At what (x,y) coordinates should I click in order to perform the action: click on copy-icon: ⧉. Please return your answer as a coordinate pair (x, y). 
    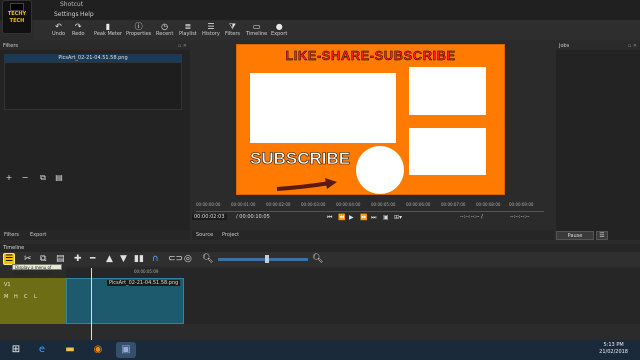
    Looking at the image, I should click on (43, 259).